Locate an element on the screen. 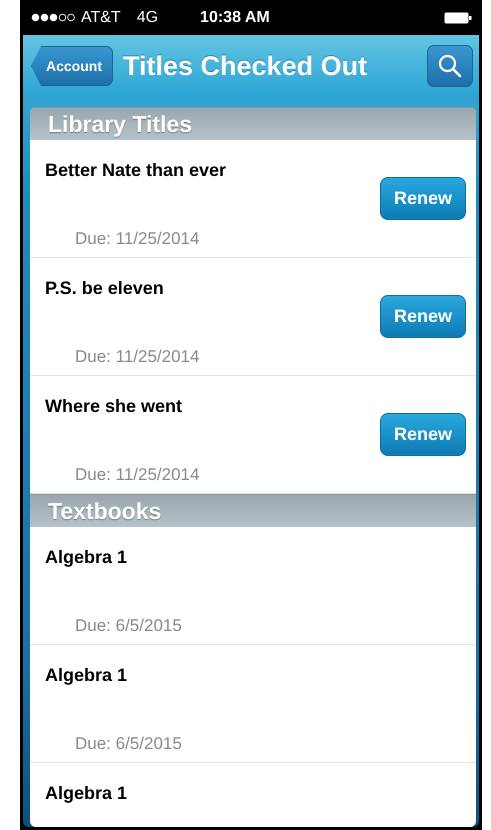  list-row: P.S. be eleven Due: 11/25/2014 Renew is located at coordinates (253, 317).